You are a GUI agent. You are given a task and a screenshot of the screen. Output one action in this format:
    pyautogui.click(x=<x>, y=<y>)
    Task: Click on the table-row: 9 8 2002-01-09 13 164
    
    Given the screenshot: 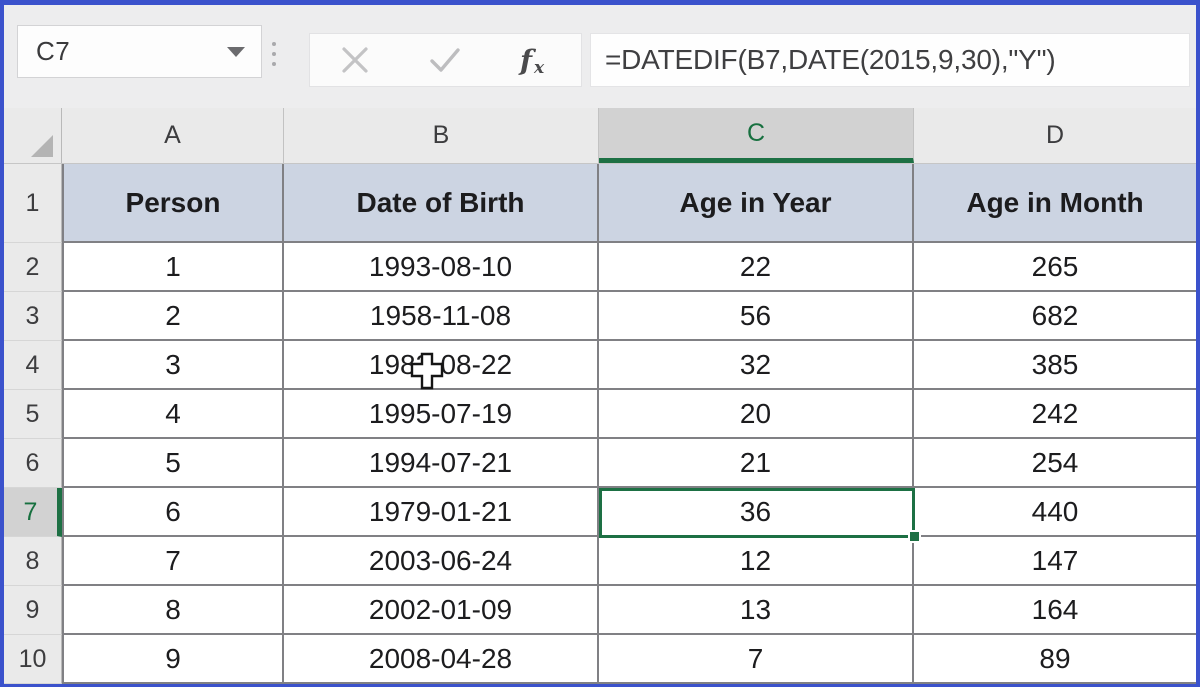 What is the action you would take?
    pyautogui.click(x=600, y=610)
    